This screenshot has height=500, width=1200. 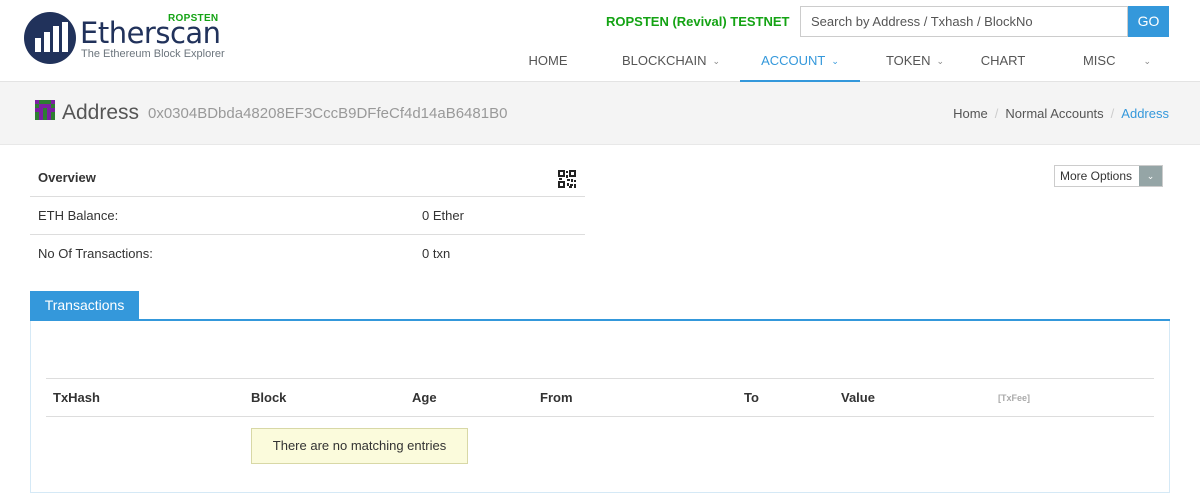 I want to click on table-header-row: TxHash Block Age From To Value [TxFee], so click(x=600, y=397).